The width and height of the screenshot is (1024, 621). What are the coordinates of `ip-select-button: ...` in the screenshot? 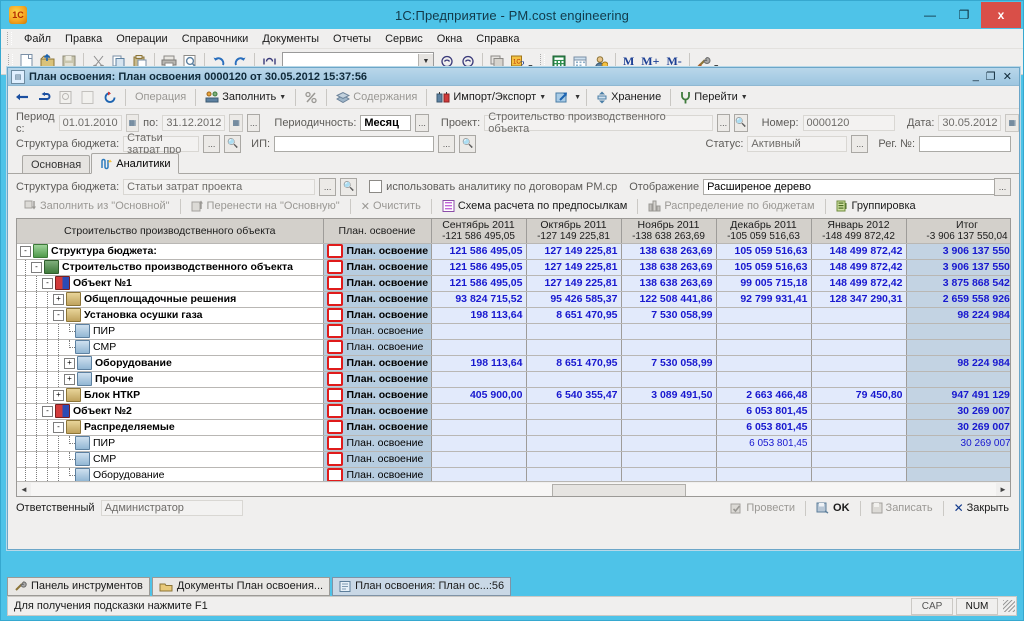 It's located at (447, 143).